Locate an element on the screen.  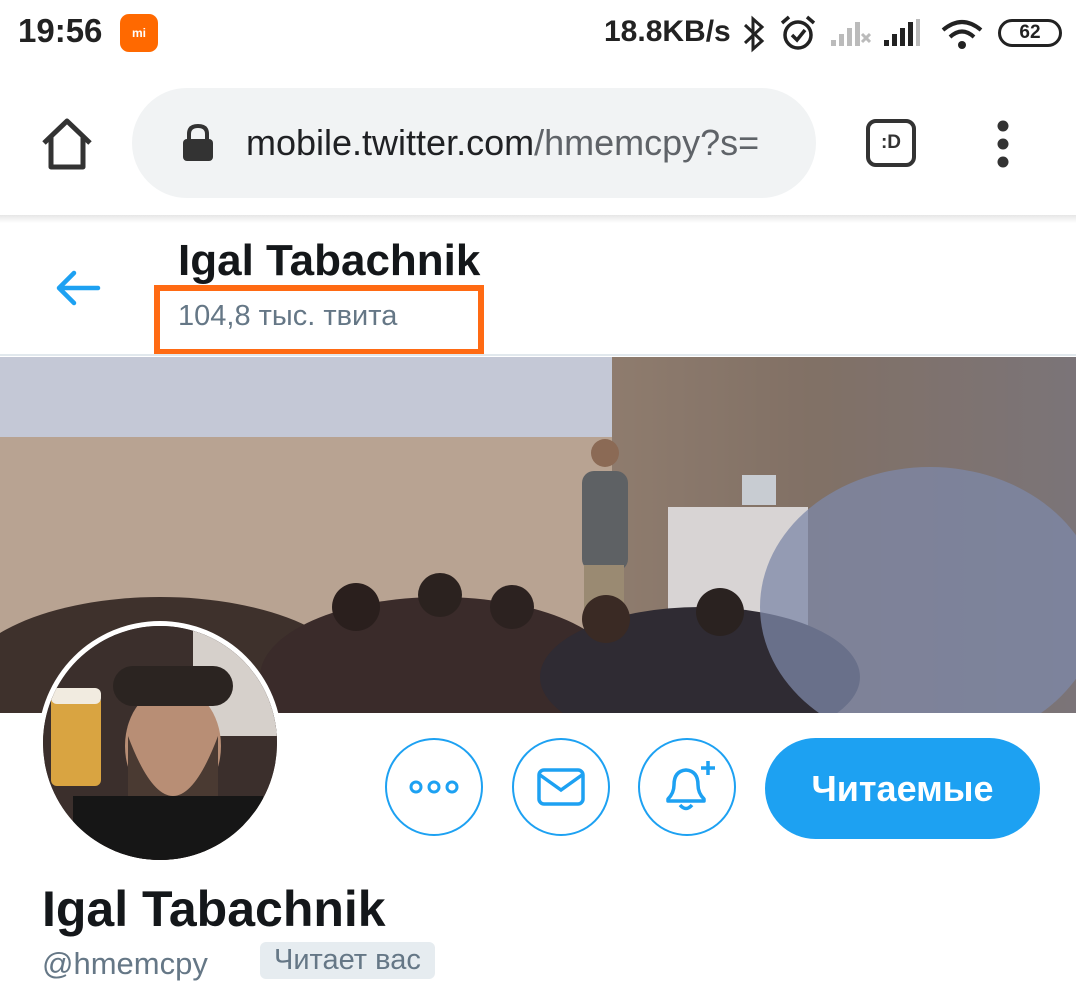
home-icon is located at coordinates (67, 144).